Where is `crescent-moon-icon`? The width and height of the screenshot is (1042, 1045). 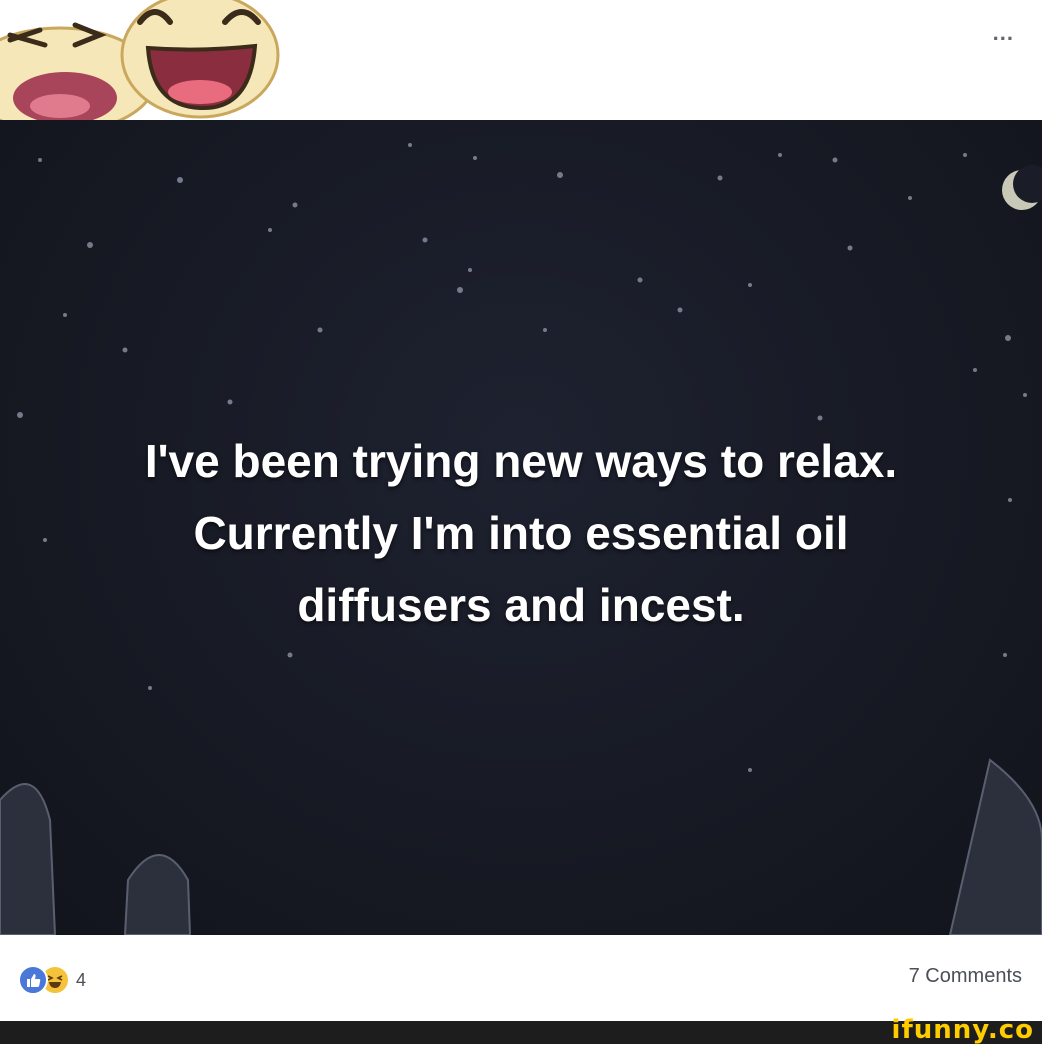 crescent-moon-icon is located at coordinates (1022, 187).